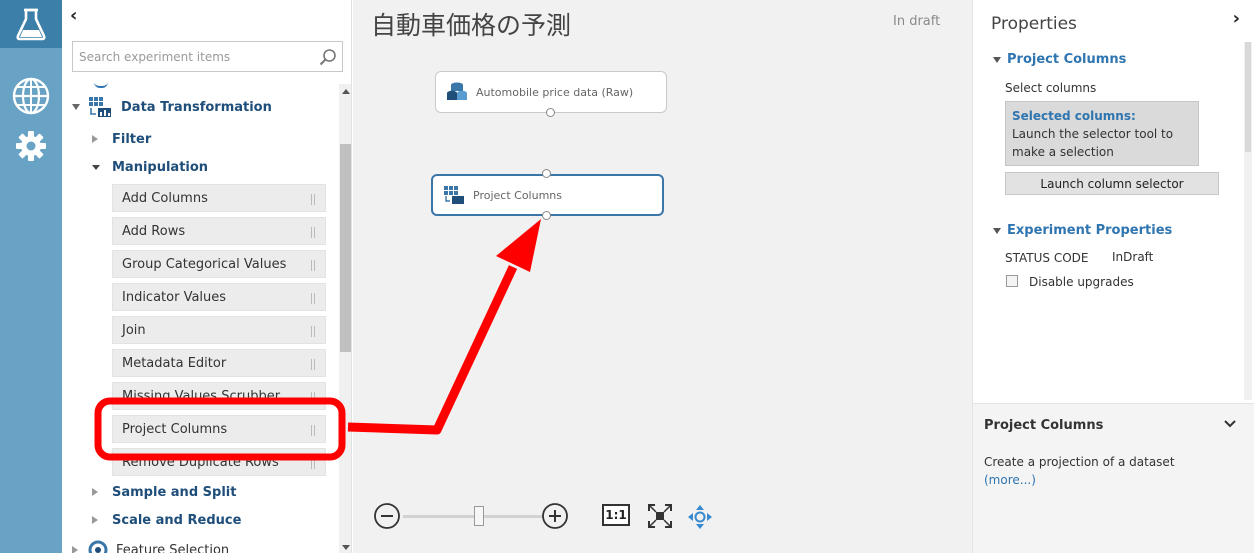  I want to click on module-label: Add Columns, so click(165, 198).